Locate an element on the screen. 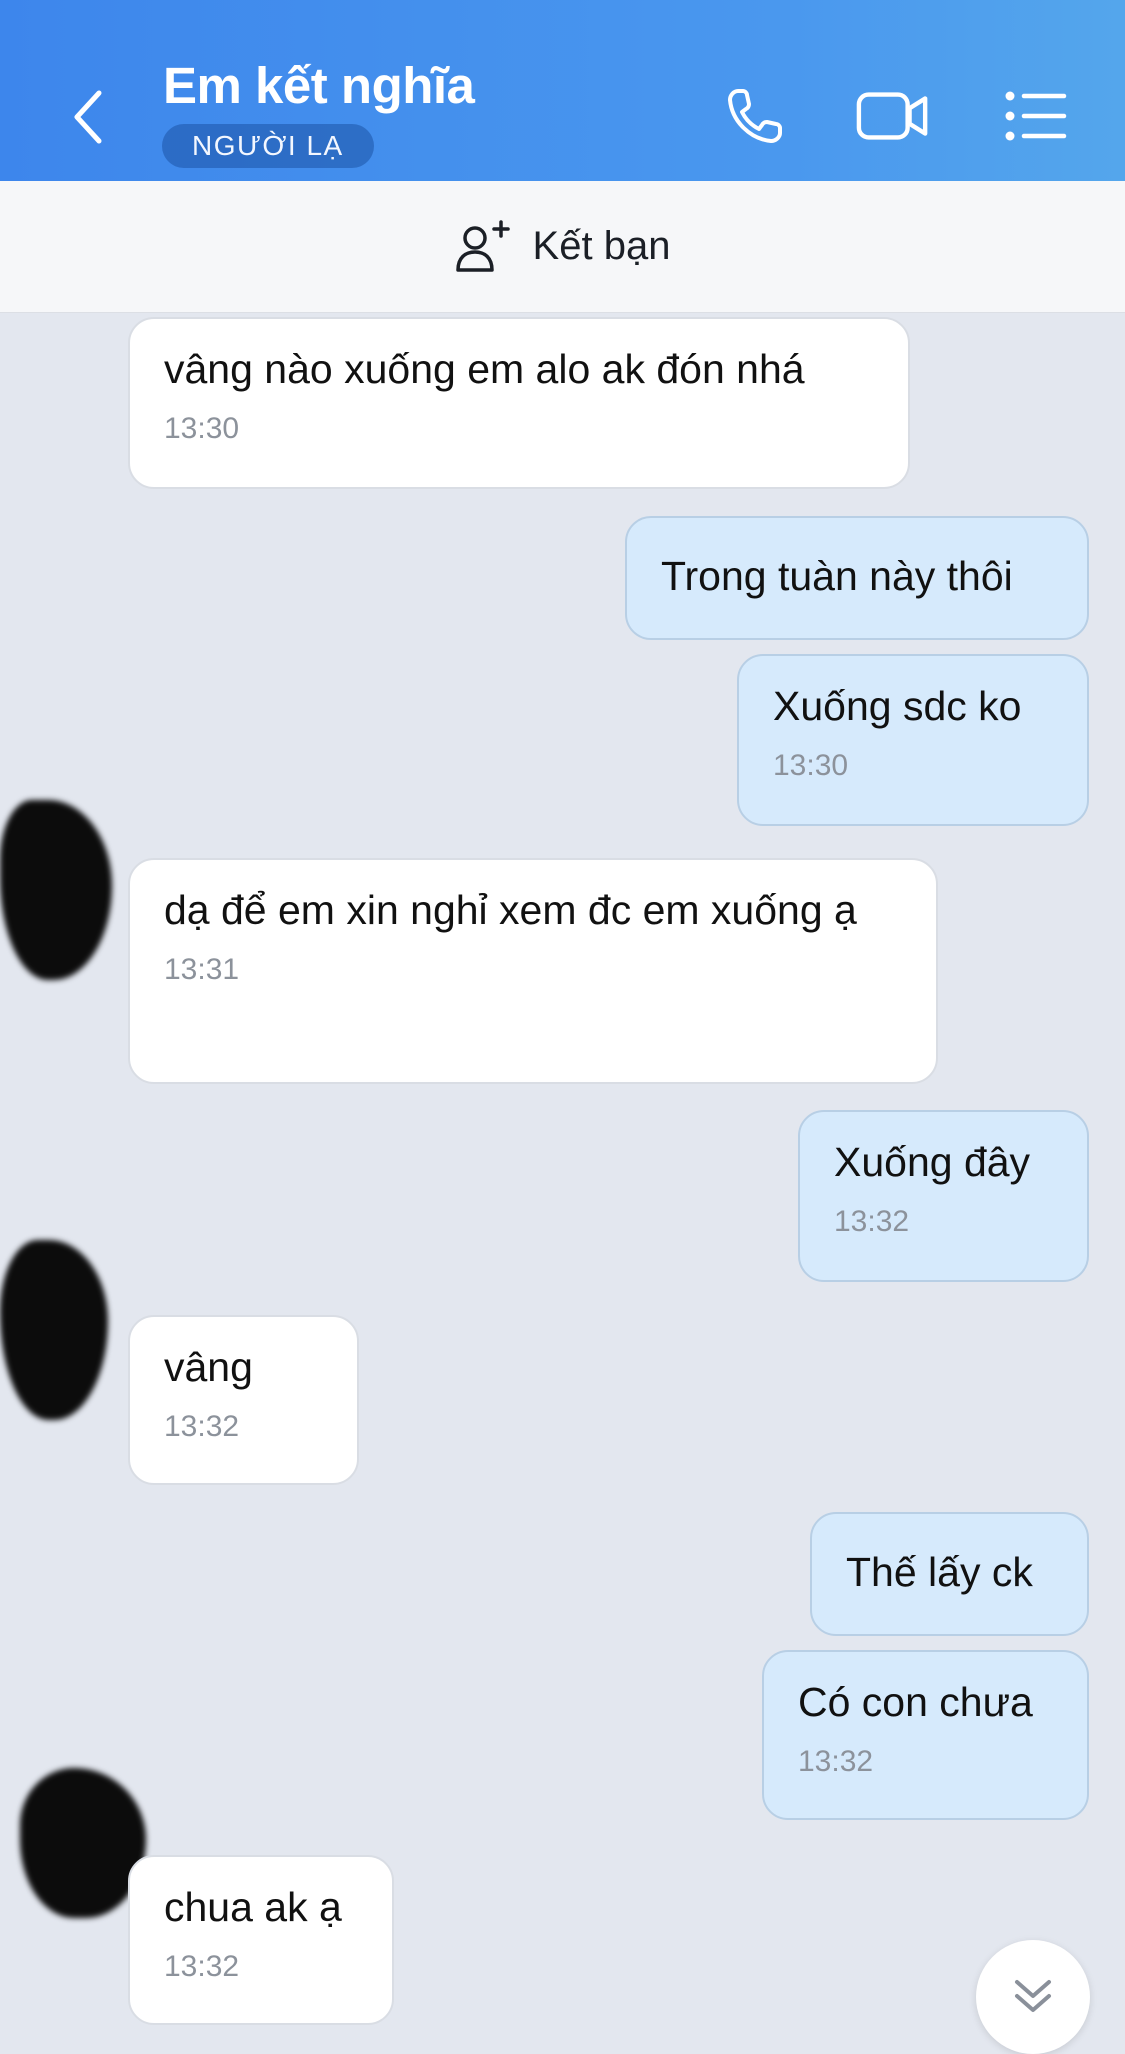  message-text: dạ để em xin nghỉ xem đc em xuống ạ is located at coordinates (510, 910).